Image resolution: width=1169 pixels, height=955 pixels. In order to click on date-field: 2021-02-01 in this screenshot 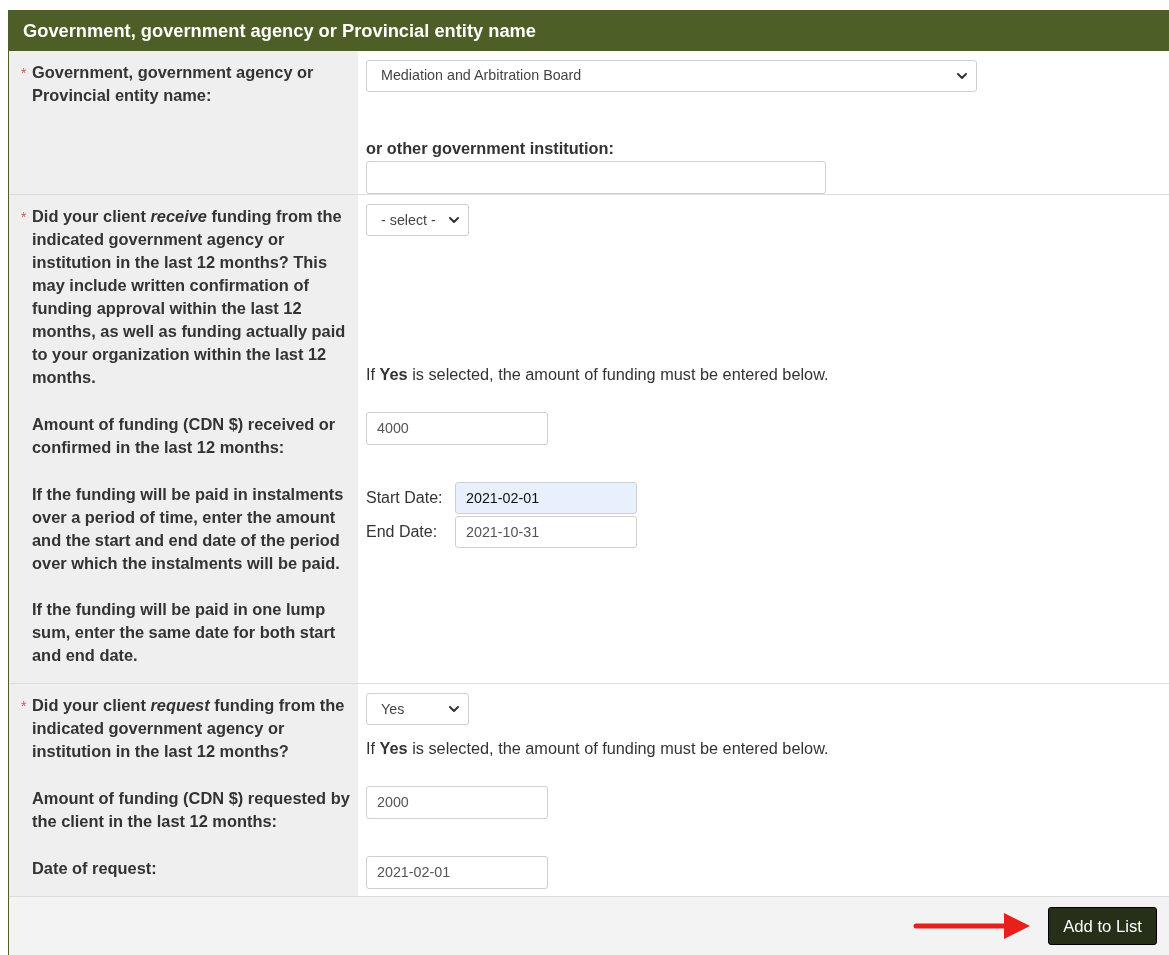, I will do `click(546, 498)`.